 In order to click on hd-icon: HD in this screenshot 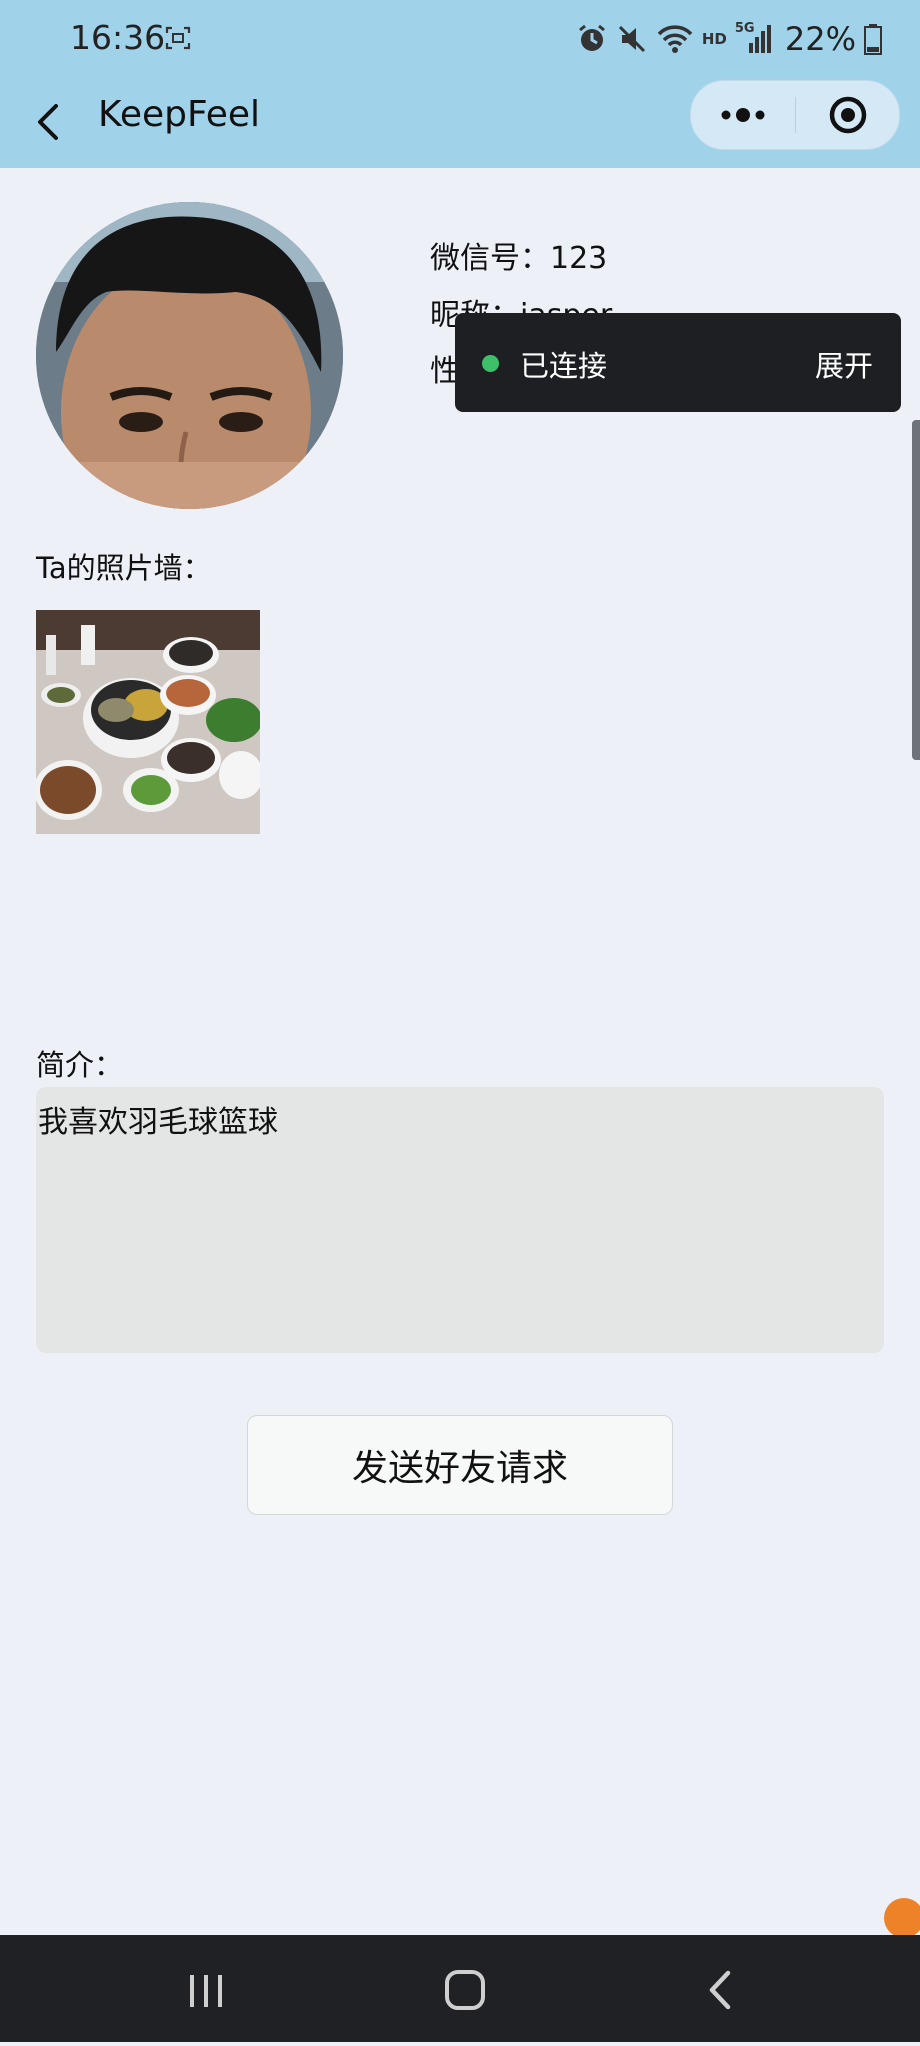, I will do `click(714, 39)`.